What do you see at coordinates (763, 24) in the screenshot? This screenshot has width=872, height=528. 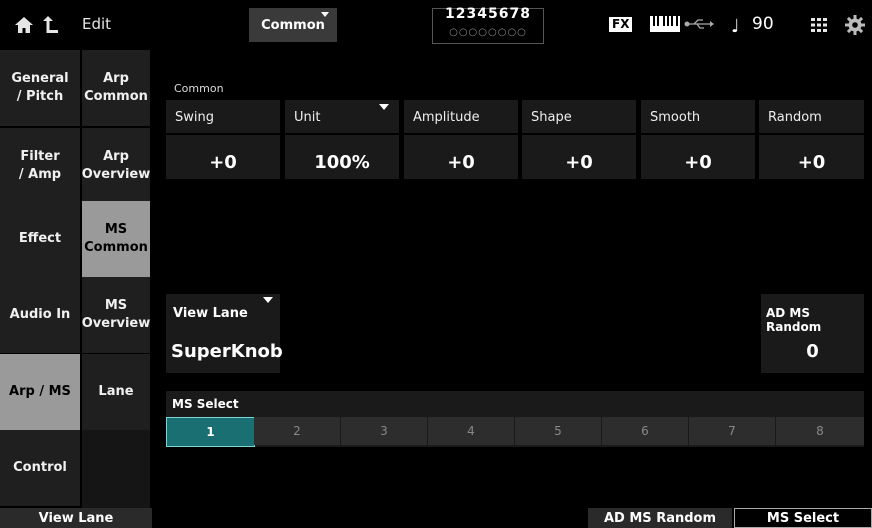 I see `tempo-value: 90` at bounding box center [763, 24].